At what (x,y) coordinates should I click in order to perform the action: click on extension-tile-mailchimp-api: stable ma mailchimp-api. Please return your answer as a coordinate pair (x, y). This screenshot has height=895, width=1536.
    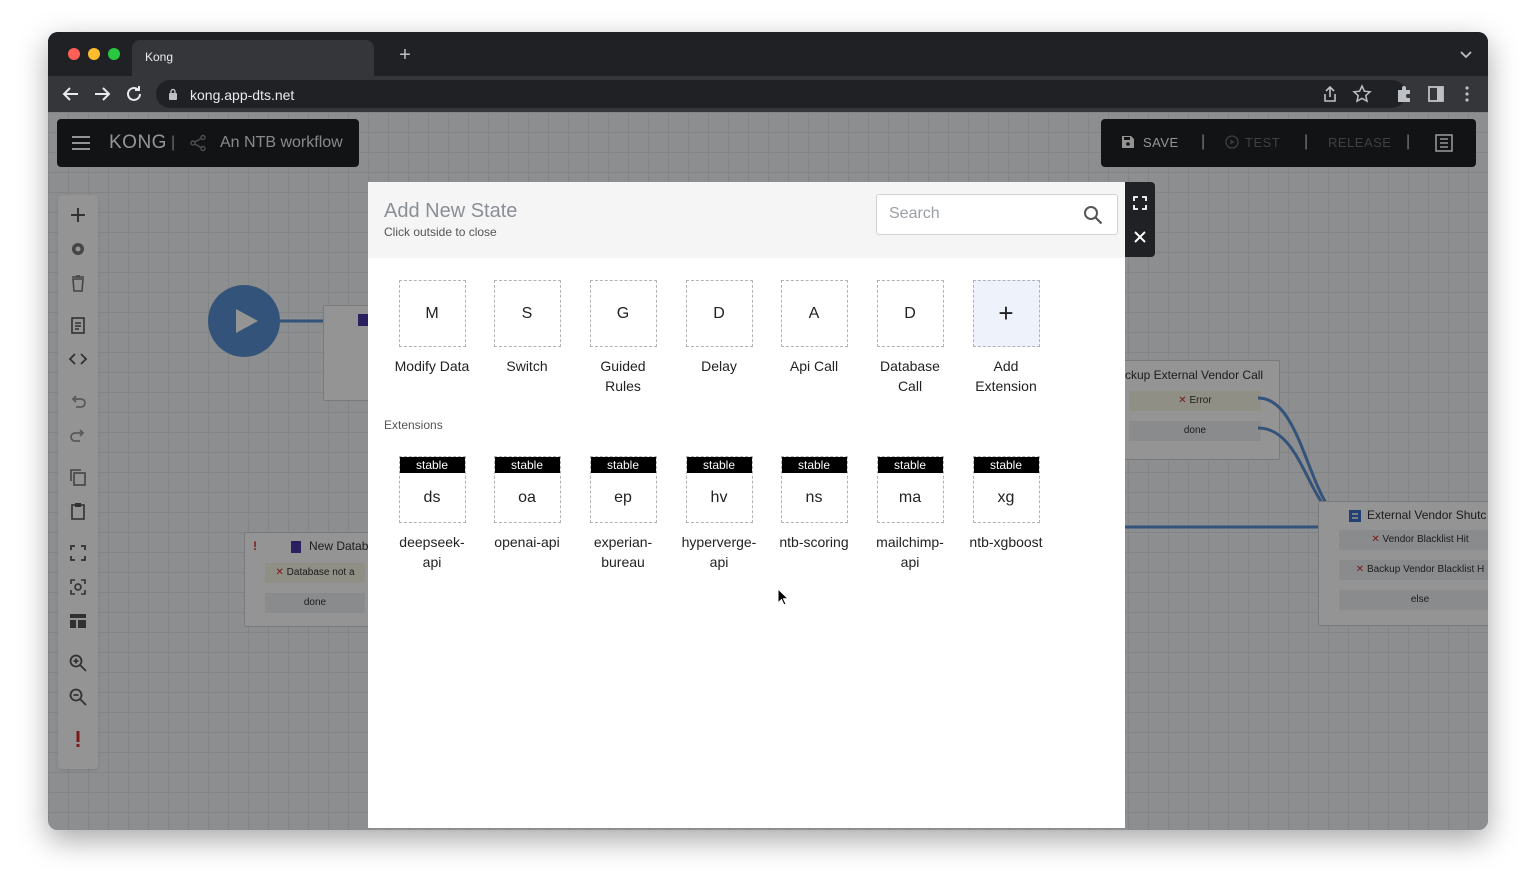
    Looking at the image, I should click on (910, 514).